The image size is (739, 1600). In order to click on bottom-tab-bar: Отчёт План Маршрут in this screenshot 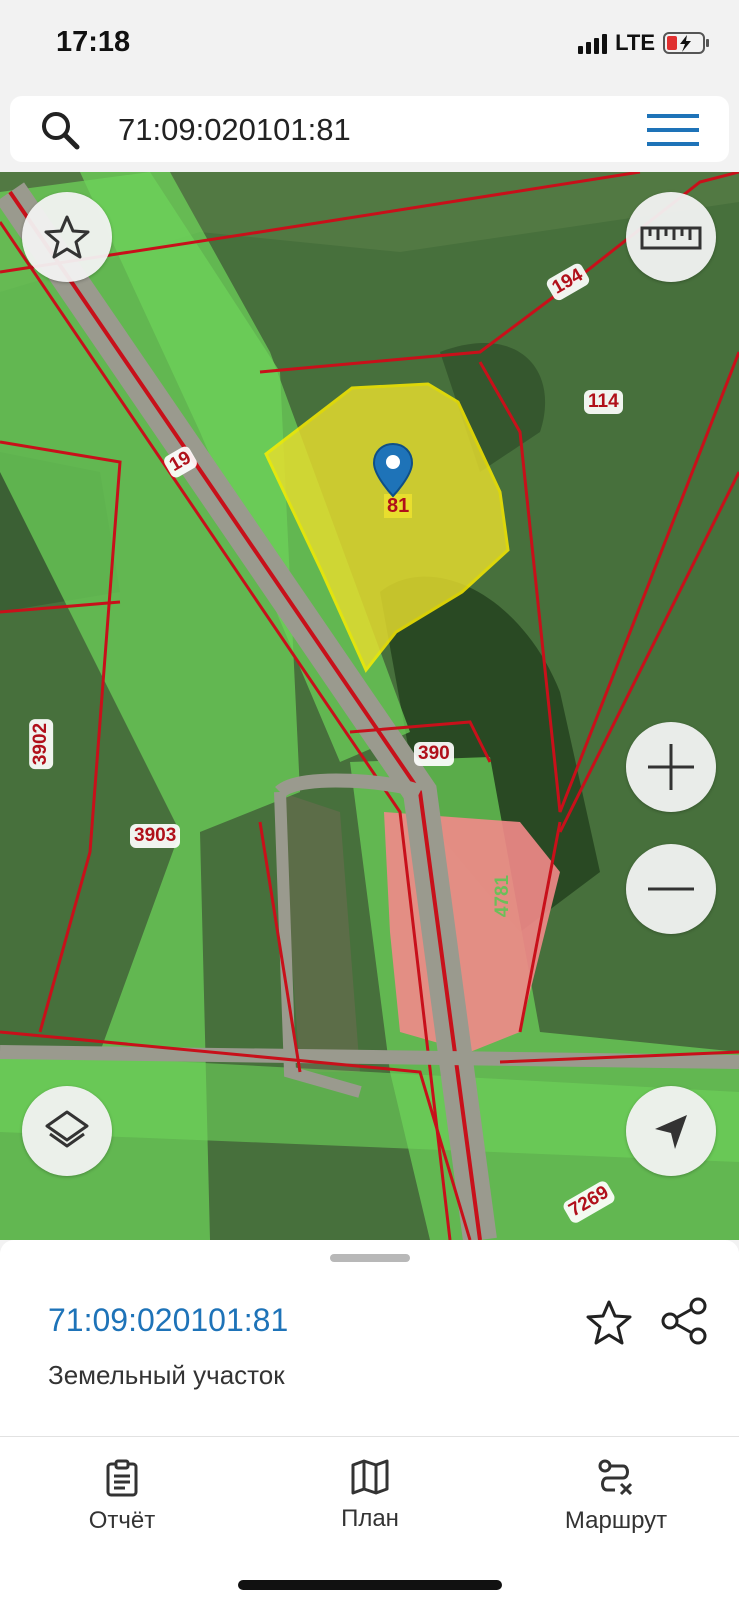, I will do `click(369, 1518)`.